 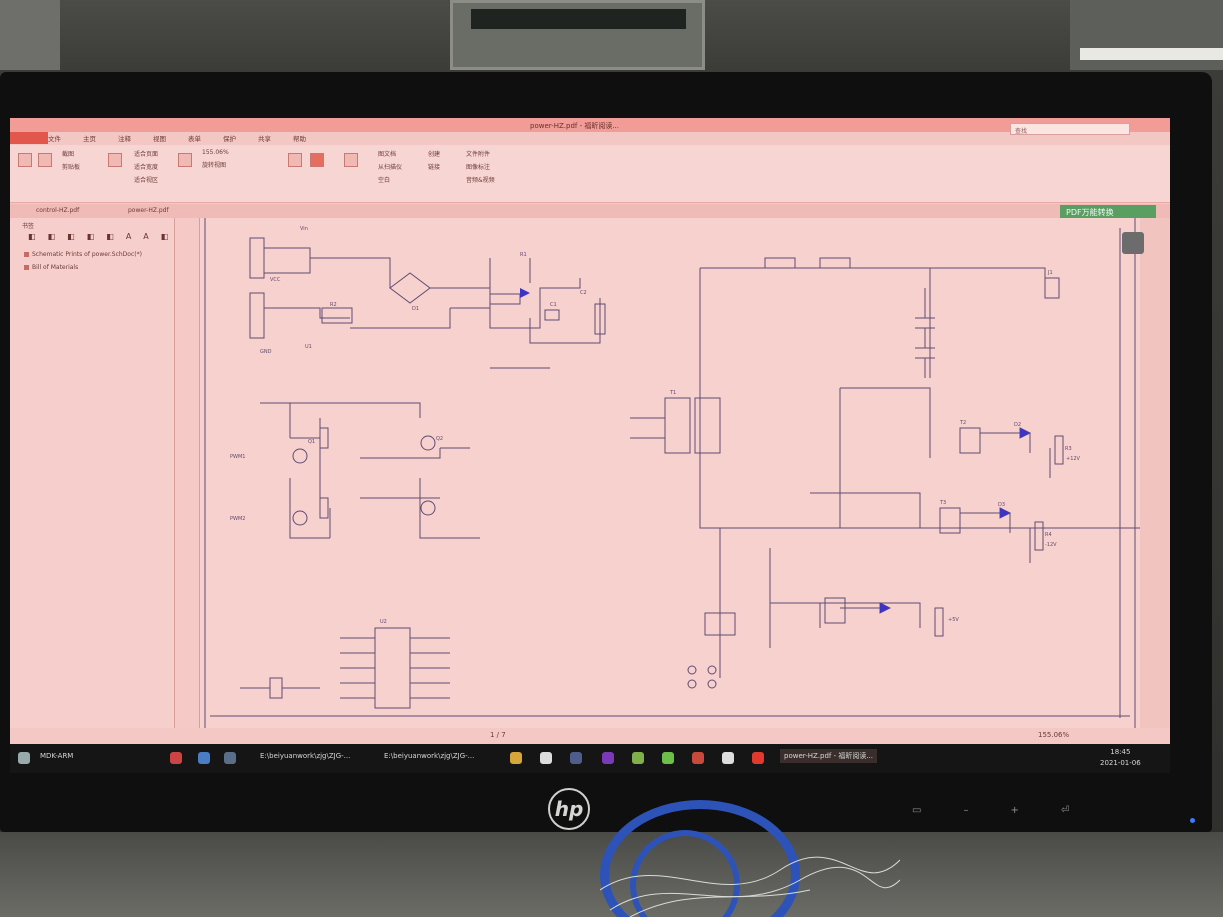 I want to click on shield-icon, so click(x=728, y=758).